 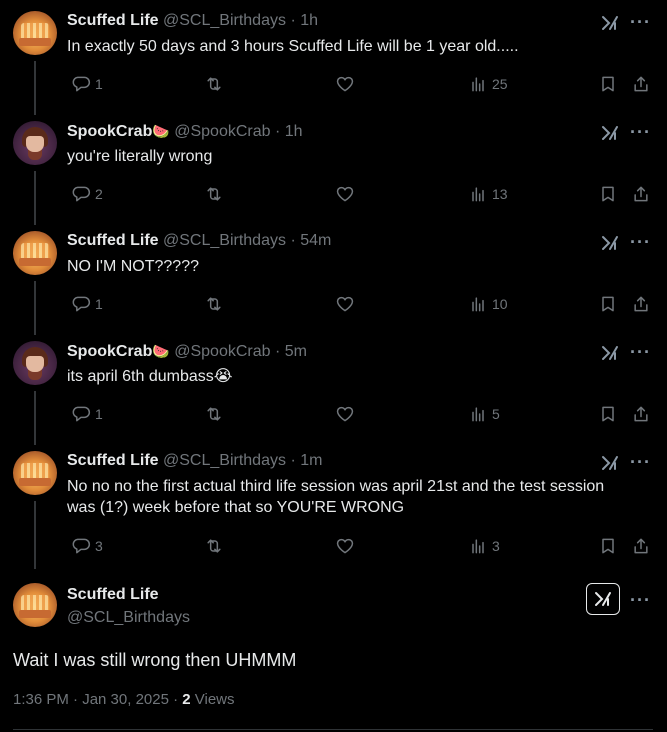 I want to click on reply-button: 2, so click(x=85, y=194).